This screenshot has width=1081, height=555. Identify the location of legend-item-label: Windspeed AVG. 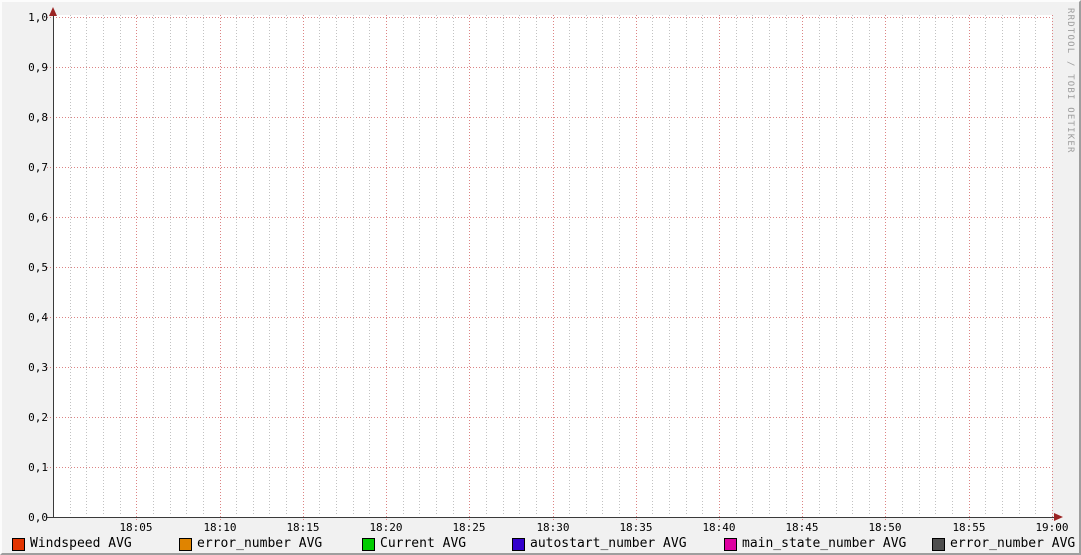
(81, 543).